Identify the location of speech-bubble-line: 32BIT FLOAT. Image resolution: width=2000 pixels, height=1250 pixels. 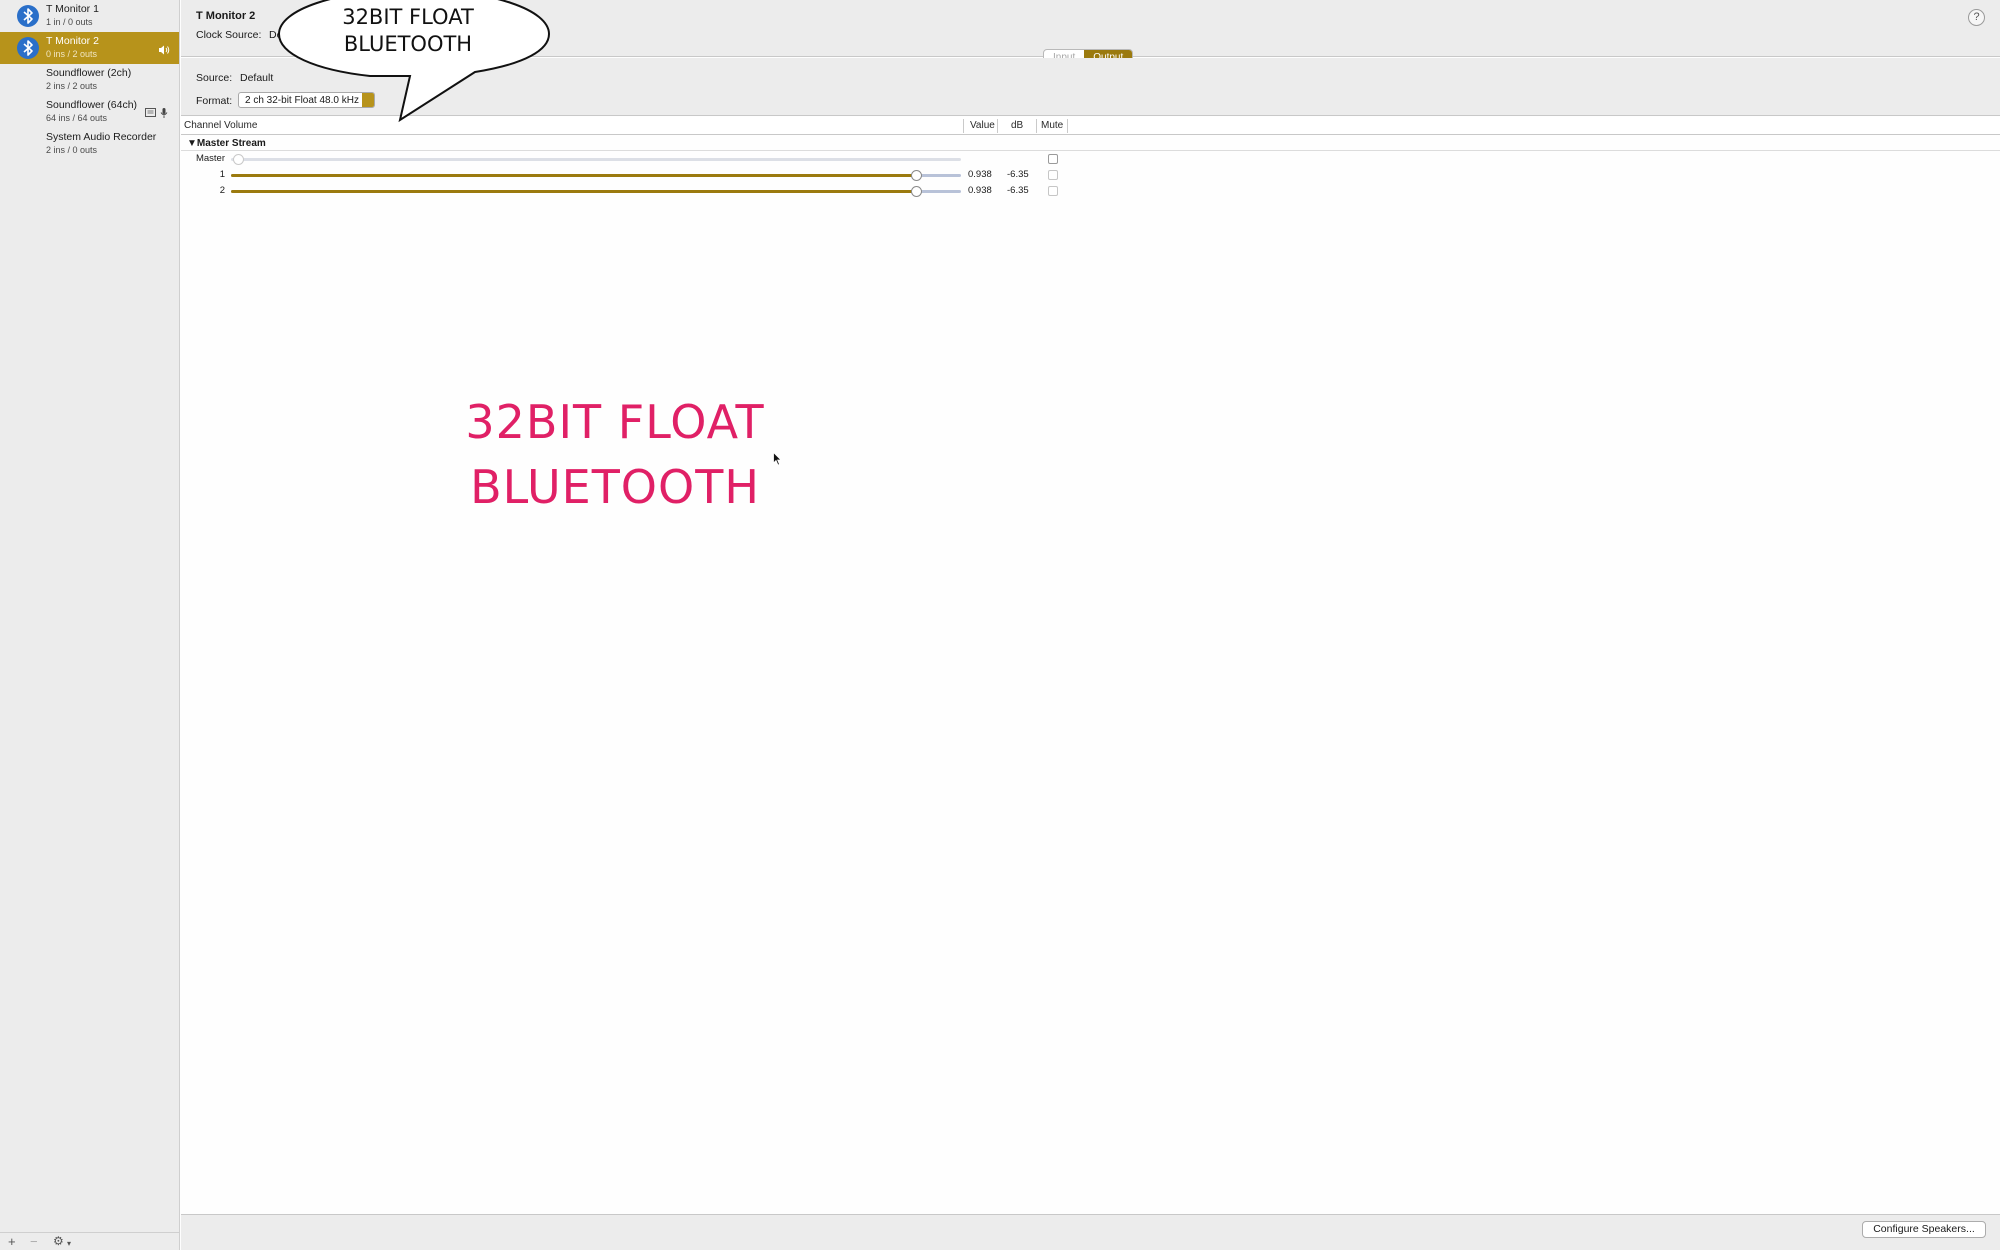
(408, 17).